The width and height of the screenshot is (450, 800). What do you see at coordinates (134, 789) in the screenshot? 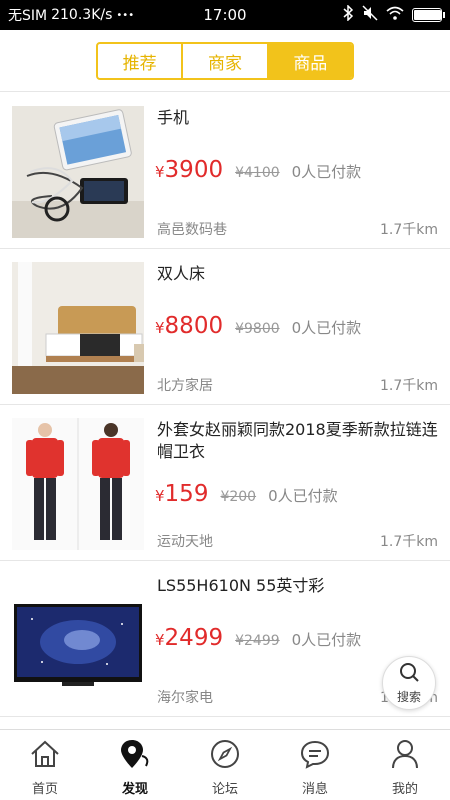
I see `tab-label: 发现` at bounding box center [134, 789].